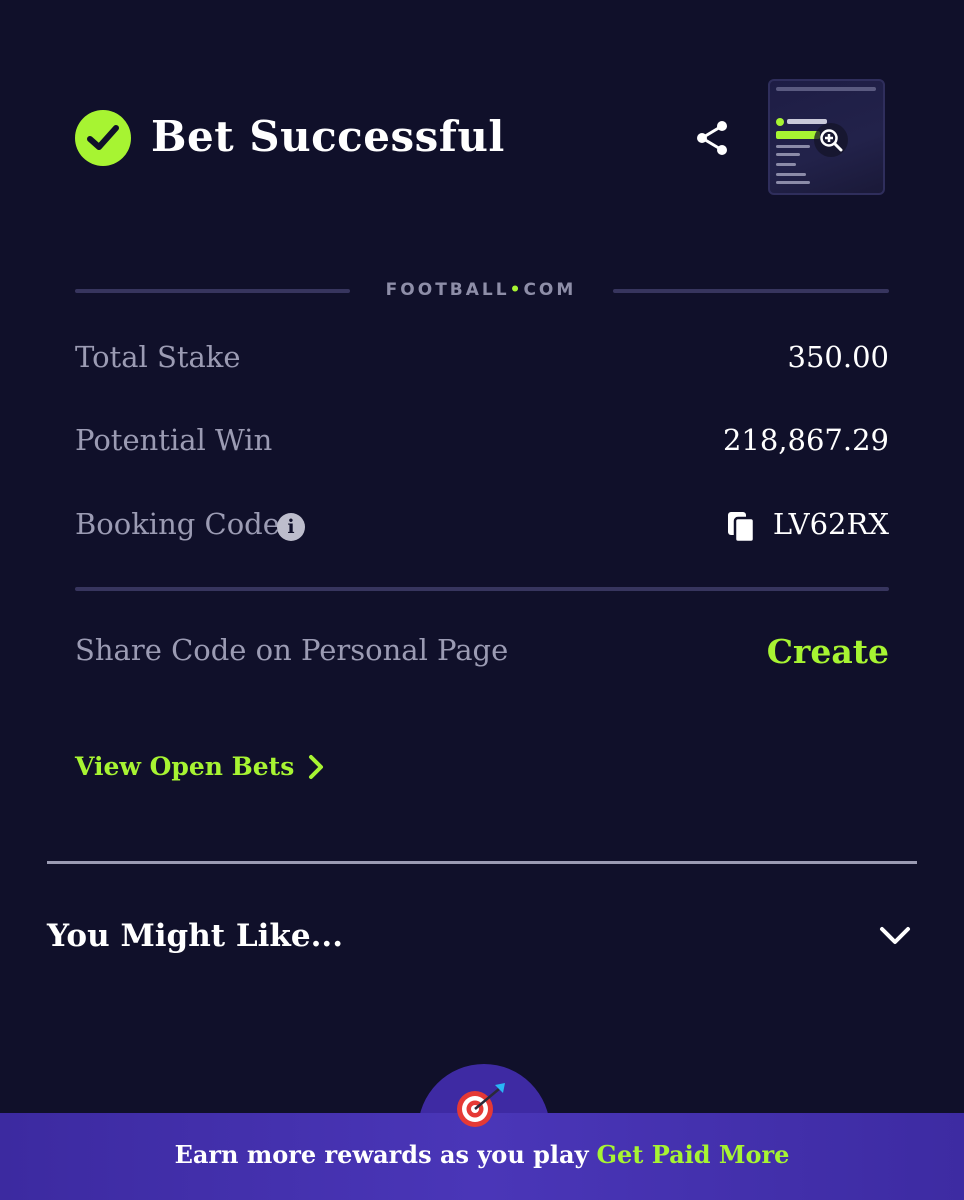 The width and height of the screenshot is (964, 1200). What do you see at coordinates (831, 140) in the screenshot?
I see `zoom-in-icon` at bounding box center [831, 140].